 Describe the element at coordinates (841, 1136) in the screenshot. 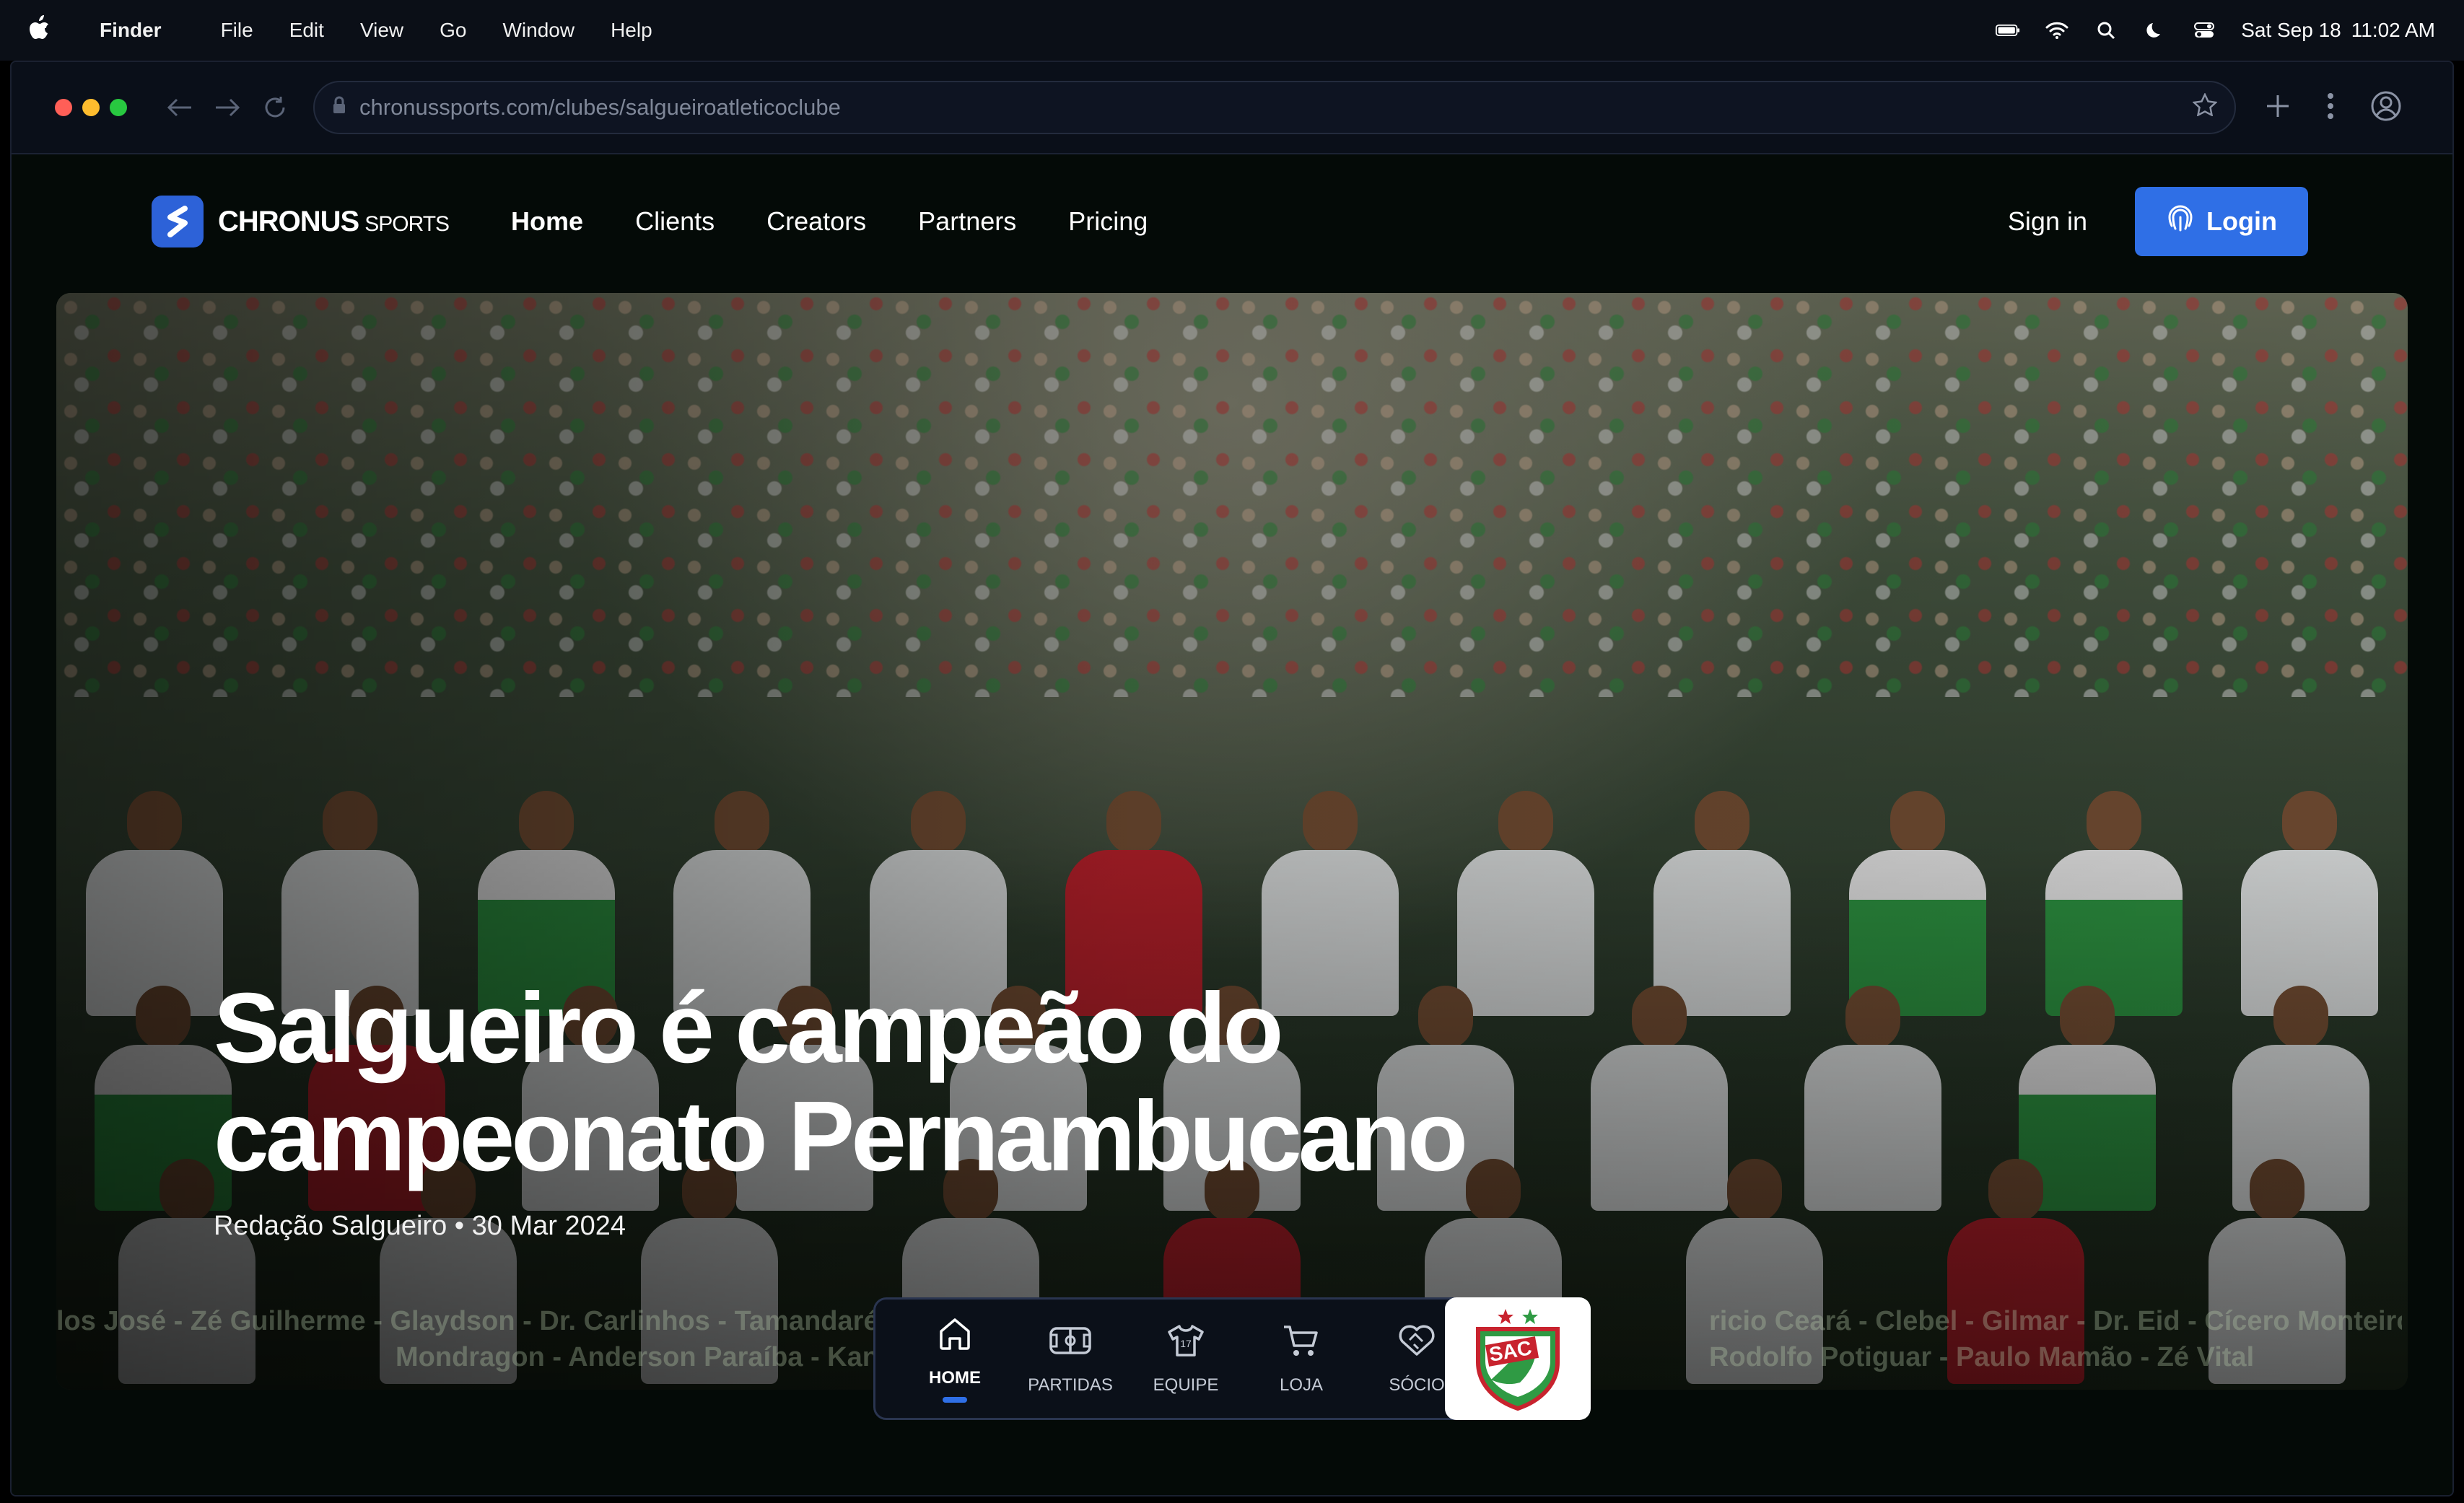

I see `article-title-line2: campeonato Pernambucano` at that location.